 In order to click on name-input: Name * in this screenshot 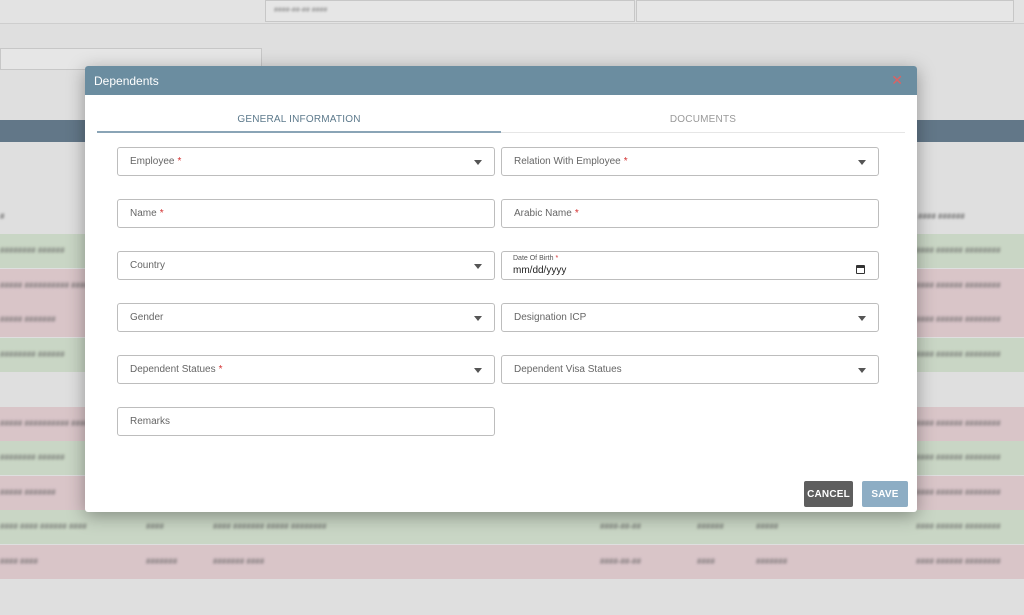, I will do `click(306, 213)`.